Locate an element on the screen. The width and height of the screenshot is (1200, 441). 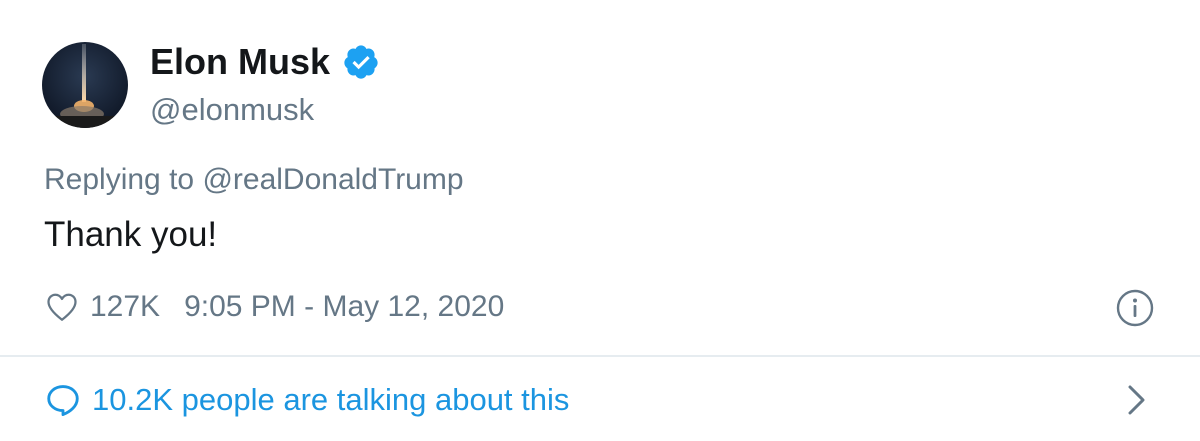
replying-prefix: Replying to is located at coordinates (119, 179).